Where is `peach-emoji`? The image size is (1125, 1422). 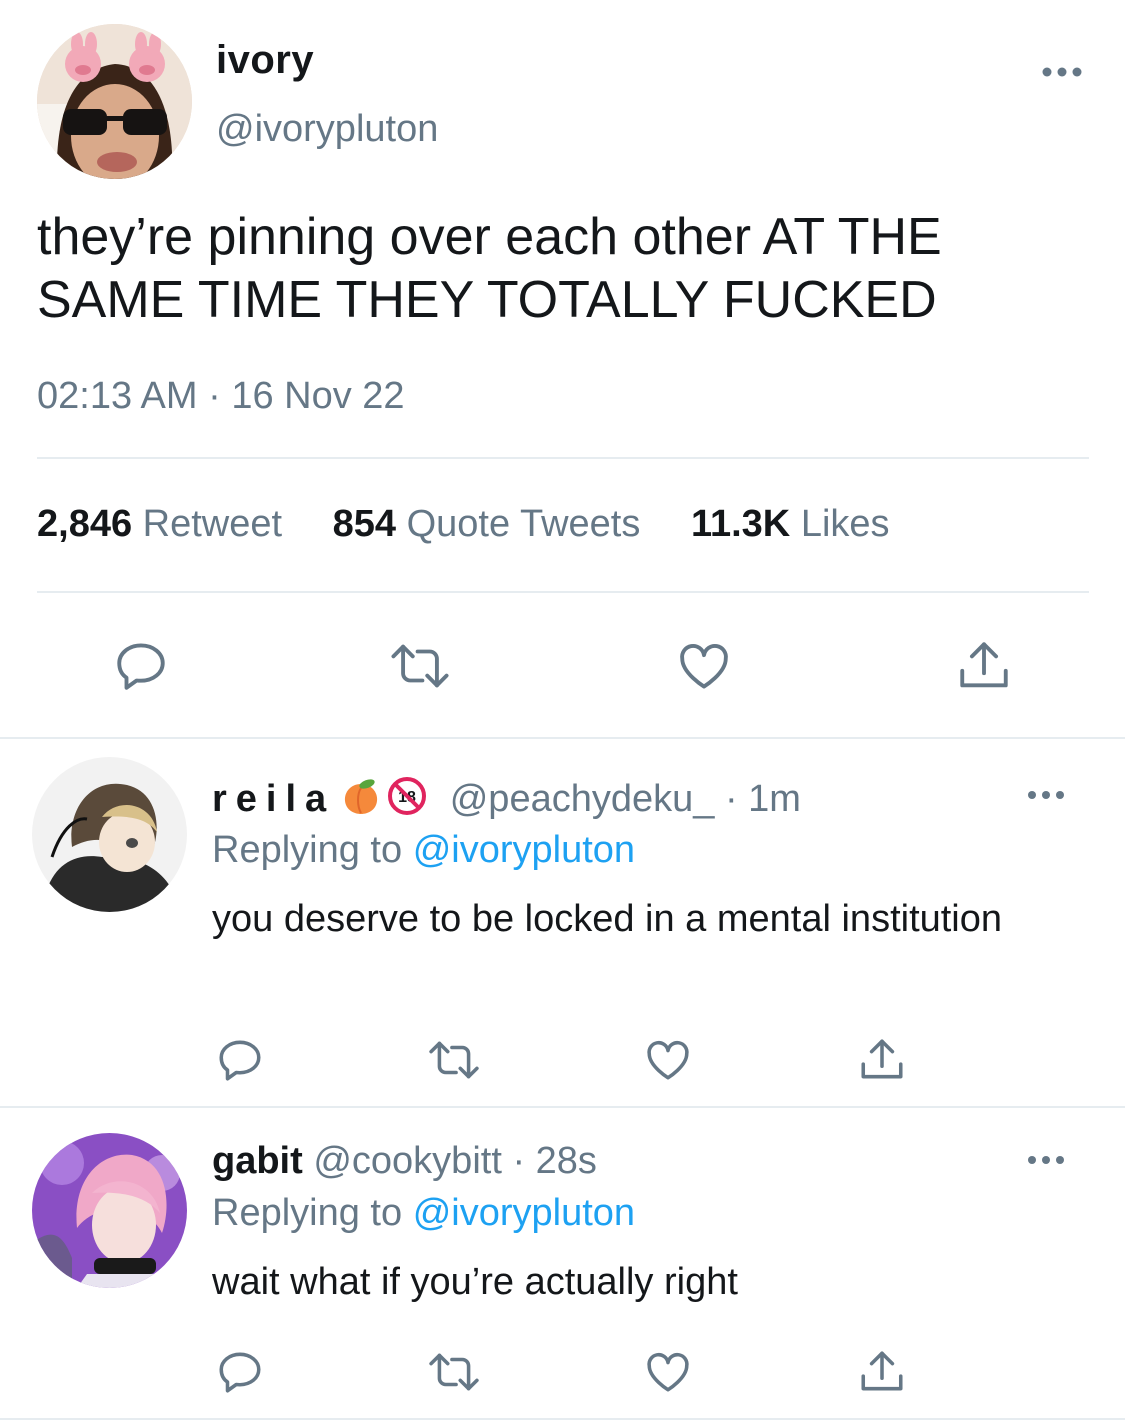
peach-emoji is located at coordinates (361, 801).